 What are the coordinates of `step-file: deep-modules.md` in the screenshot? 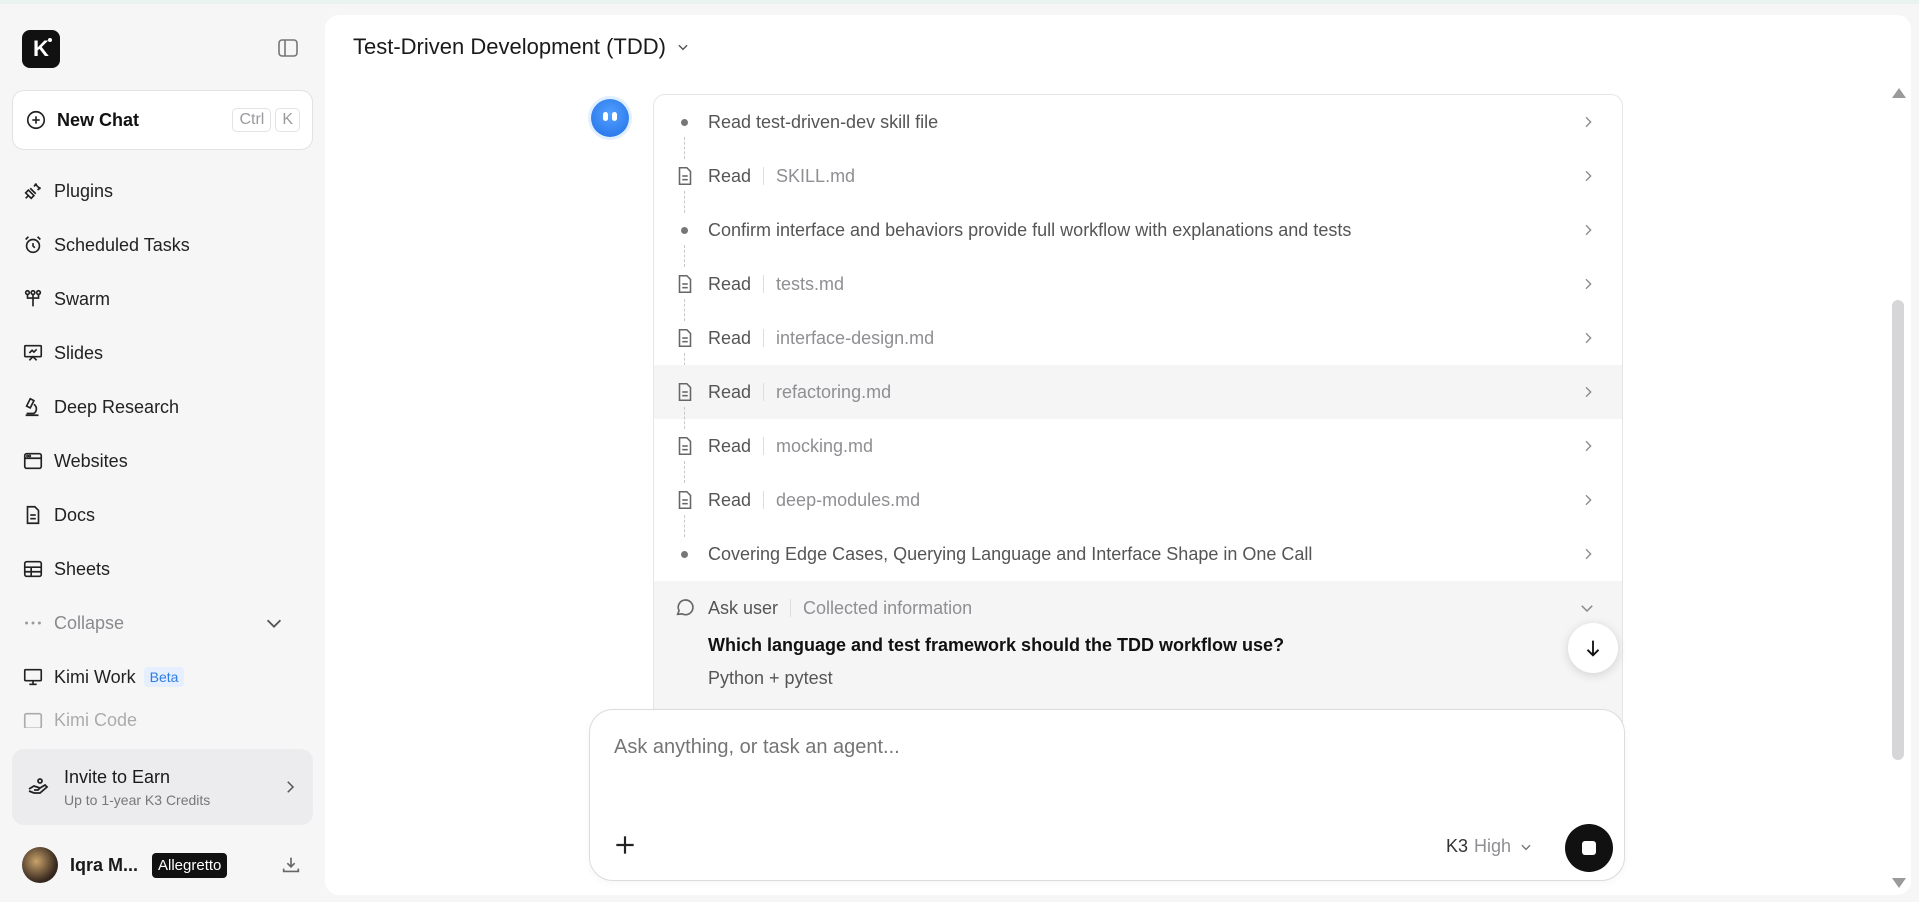 It's located at (848, 499).